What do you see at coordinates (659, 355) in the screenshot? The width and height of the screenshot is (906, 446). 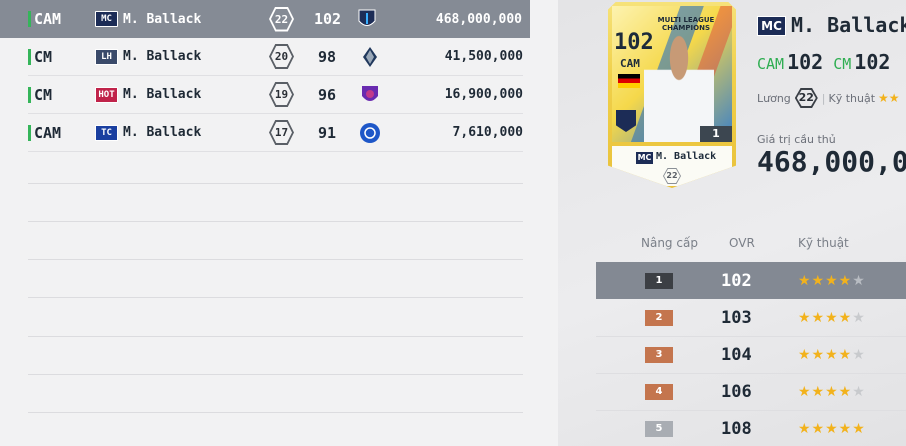 I see `grade-badge: 3` at bounding box center [659, 355].